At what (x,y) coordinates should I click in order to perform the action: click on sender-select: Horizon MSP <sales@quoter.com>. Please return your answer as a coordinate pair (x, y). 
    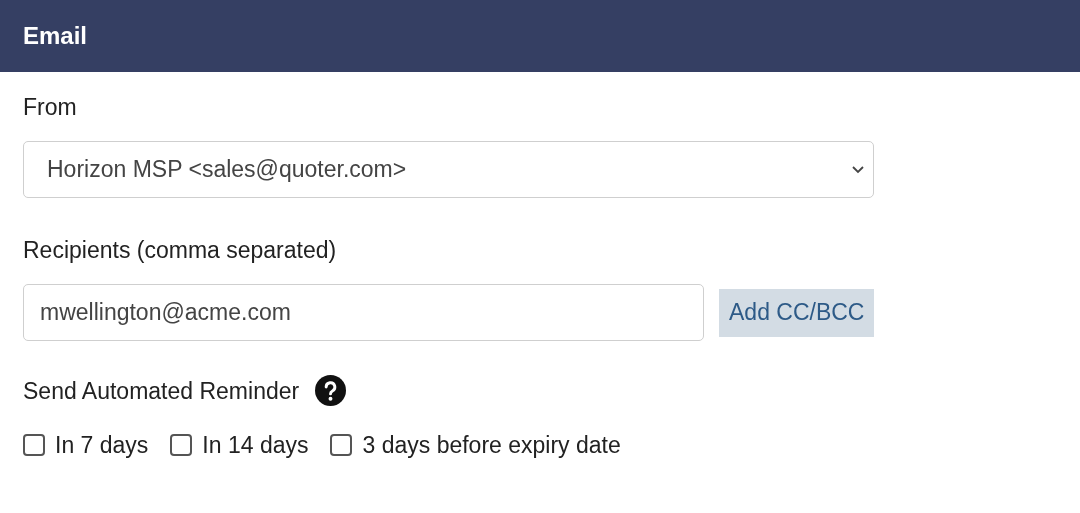
    Looking at the image, I should click on (448, 169).